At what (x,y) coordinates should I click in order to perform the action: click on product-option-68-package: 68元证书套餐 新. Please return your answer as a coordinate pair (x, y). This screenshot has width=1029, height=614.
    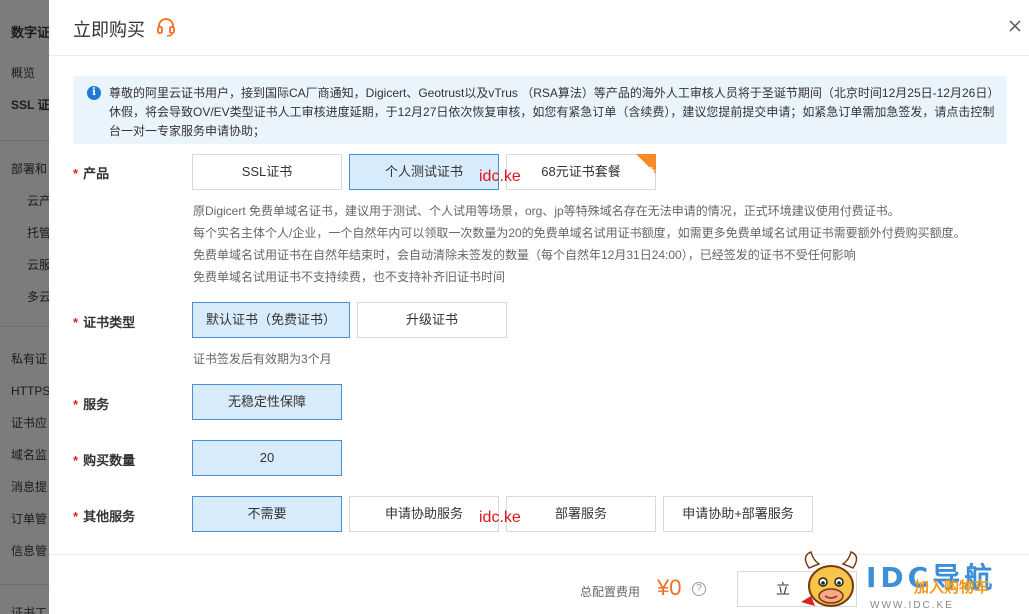
    Looking at the image, I should click on (581, 172).